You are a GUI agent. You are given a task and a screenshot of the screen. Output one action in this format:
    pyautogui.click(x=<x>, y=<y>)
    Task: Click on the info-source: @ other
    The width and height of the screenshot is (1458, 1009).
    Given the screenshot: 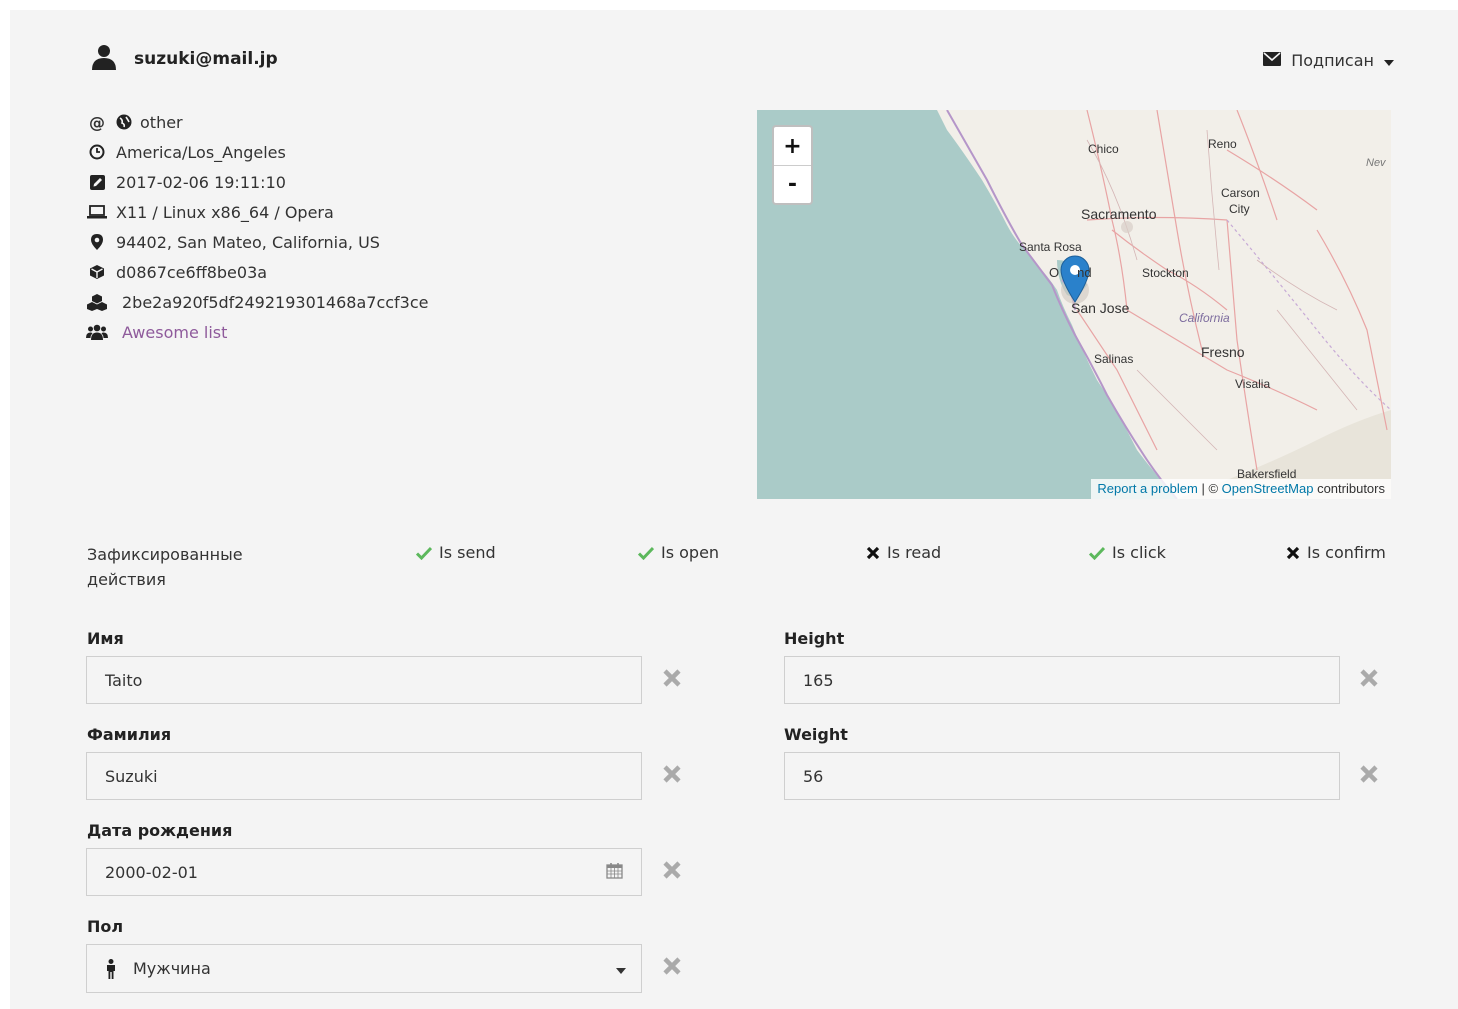 What is the action you would take?
    pyautogui.click(x=257, y=122)
    